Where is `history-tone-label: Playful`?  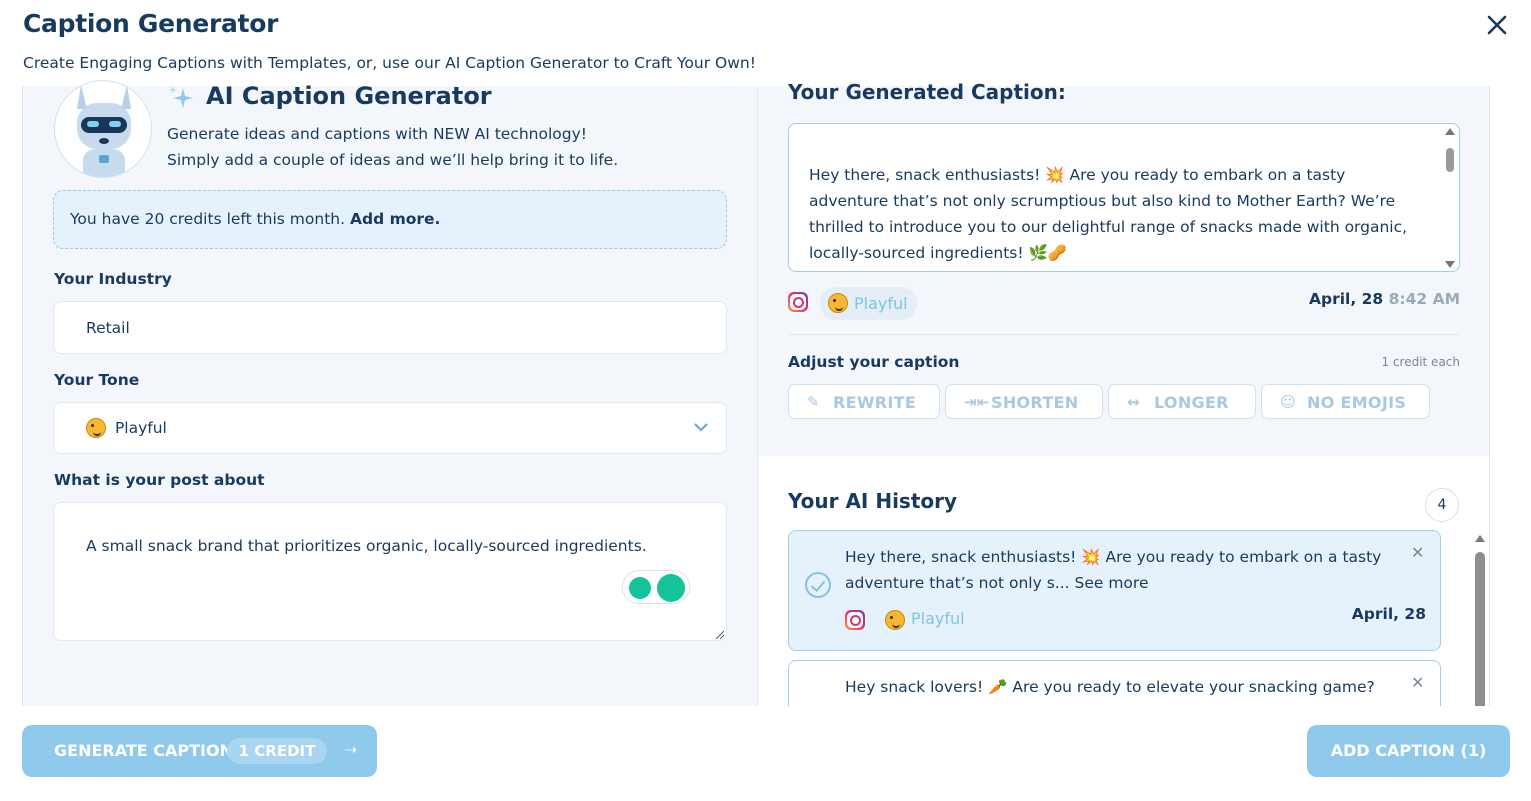 history-tone-label: Playful is located at coordinates (938, 618).